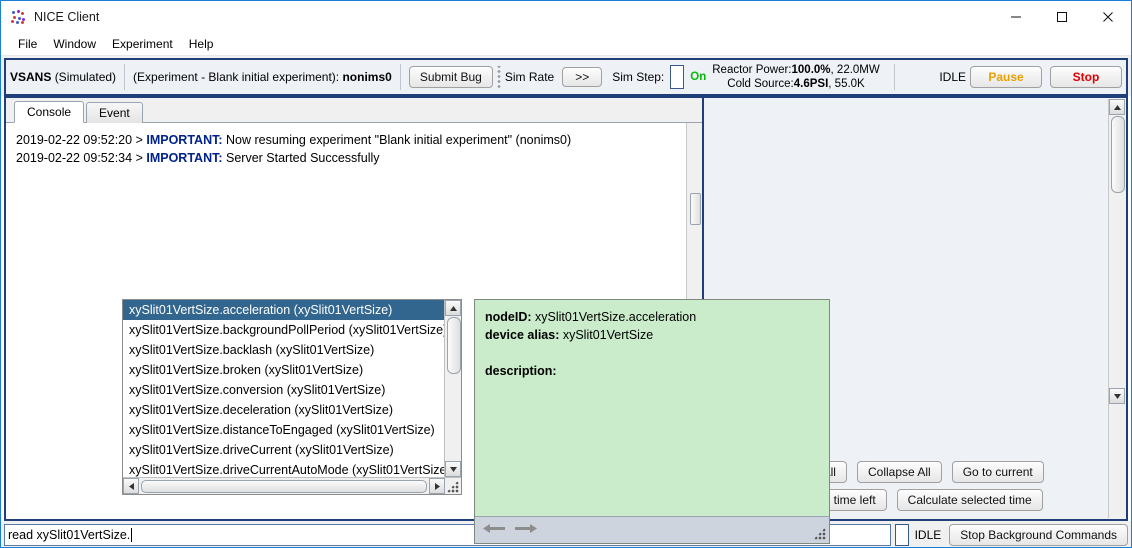  Describe the element at coordinates (27, 44) in the screenshot. I see `menu-item-file: File` at that location.